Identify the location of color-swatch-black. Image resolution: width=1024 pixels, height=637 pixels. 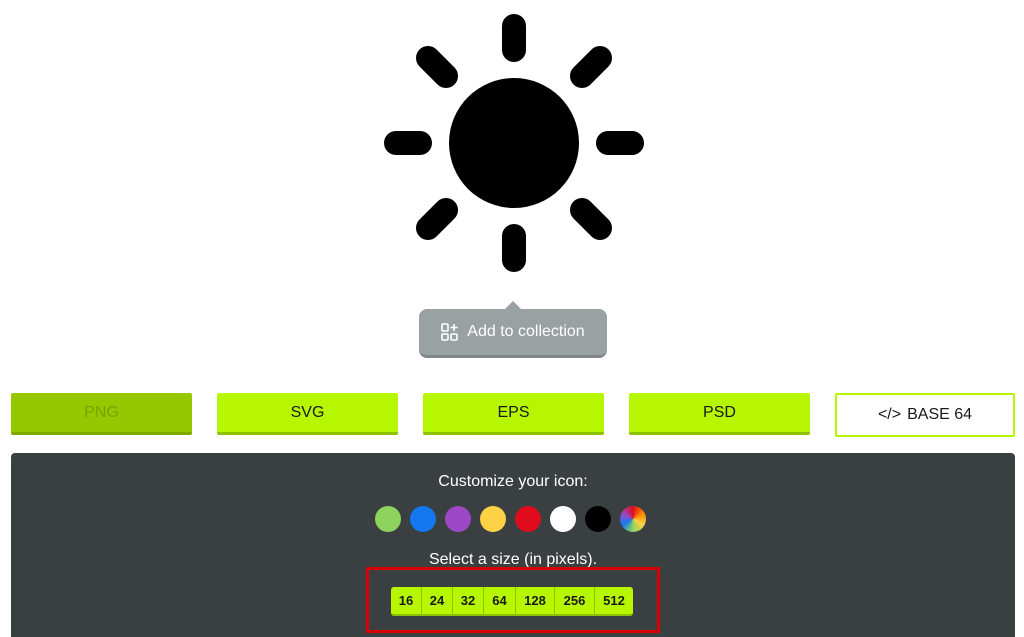
(598, 519).